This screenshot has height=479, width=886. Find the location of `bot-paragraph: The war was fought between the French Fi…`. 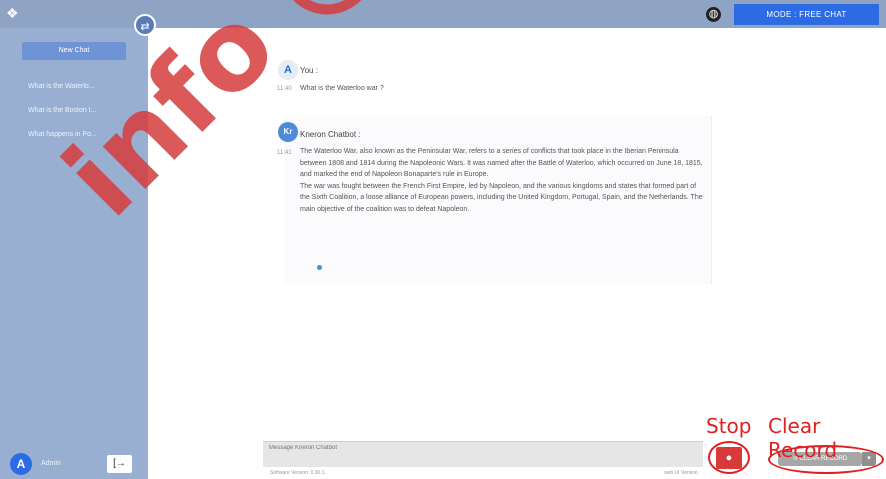

bot-paragraph: The war was fought between the French Fi… is located at coordinates (501, 197).